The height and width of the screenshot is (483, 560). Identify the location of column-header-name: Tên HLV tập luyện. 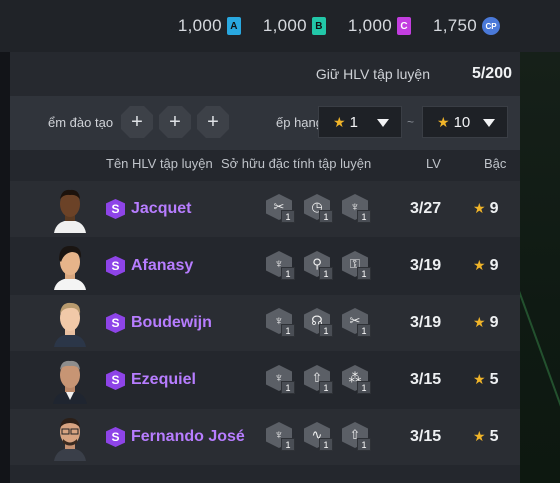
(159, 163).